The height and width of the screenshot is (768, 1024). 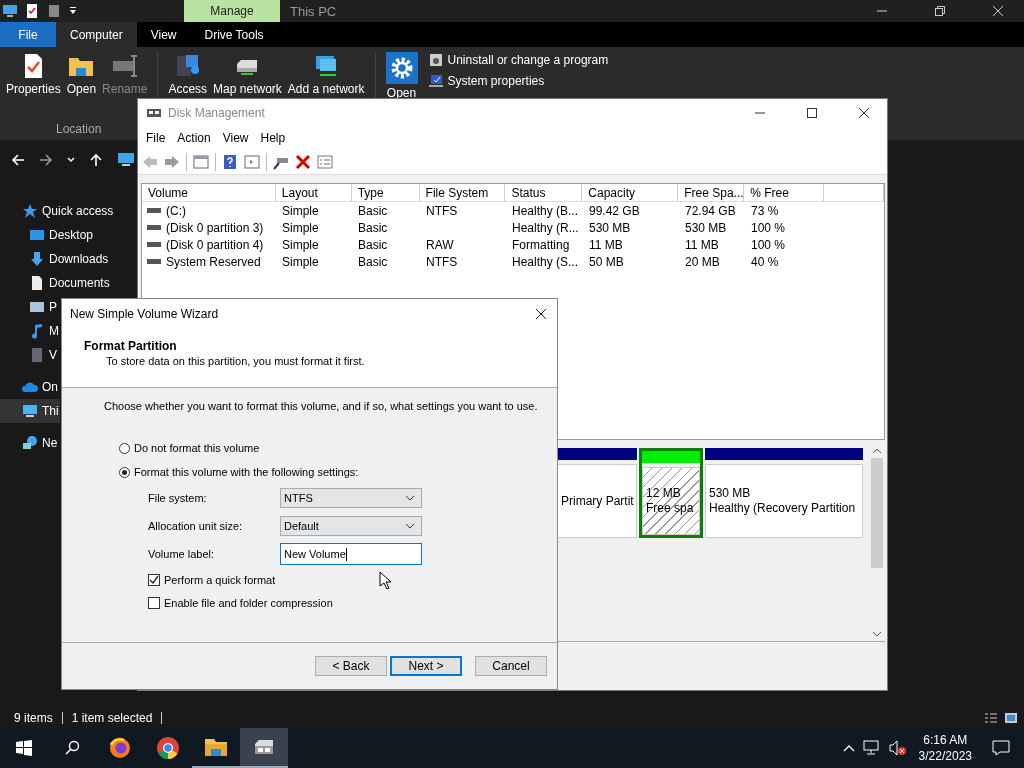 I want to click on ribbon-button: Add a network, so click(x=326, y=74).